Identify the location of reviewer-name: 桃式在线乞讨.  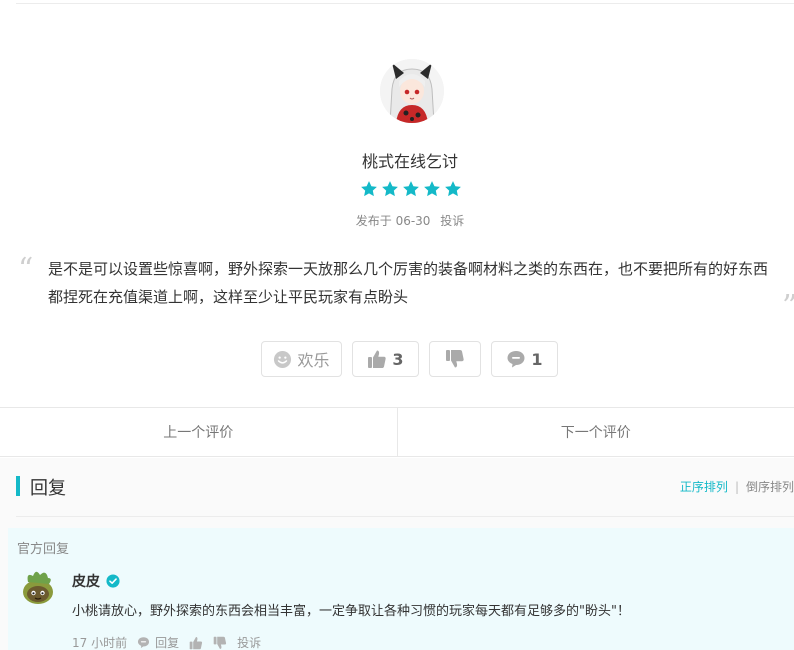
(397, 160).